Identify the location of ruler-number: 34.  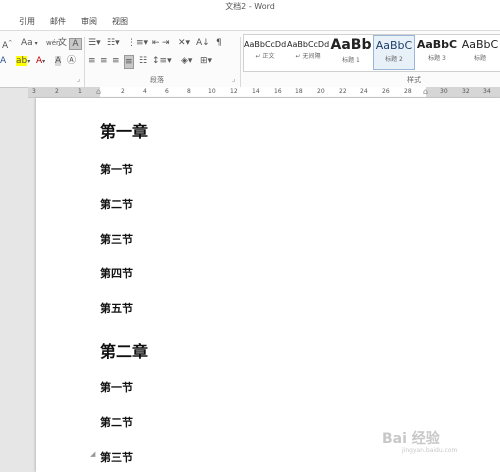
(487, 91).